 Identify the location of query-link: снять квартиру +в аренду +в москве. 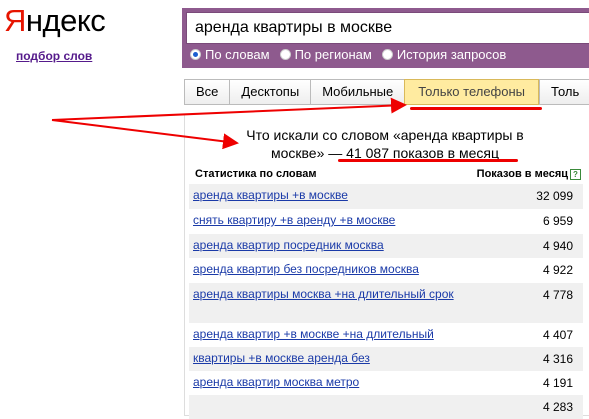
(328, 220).